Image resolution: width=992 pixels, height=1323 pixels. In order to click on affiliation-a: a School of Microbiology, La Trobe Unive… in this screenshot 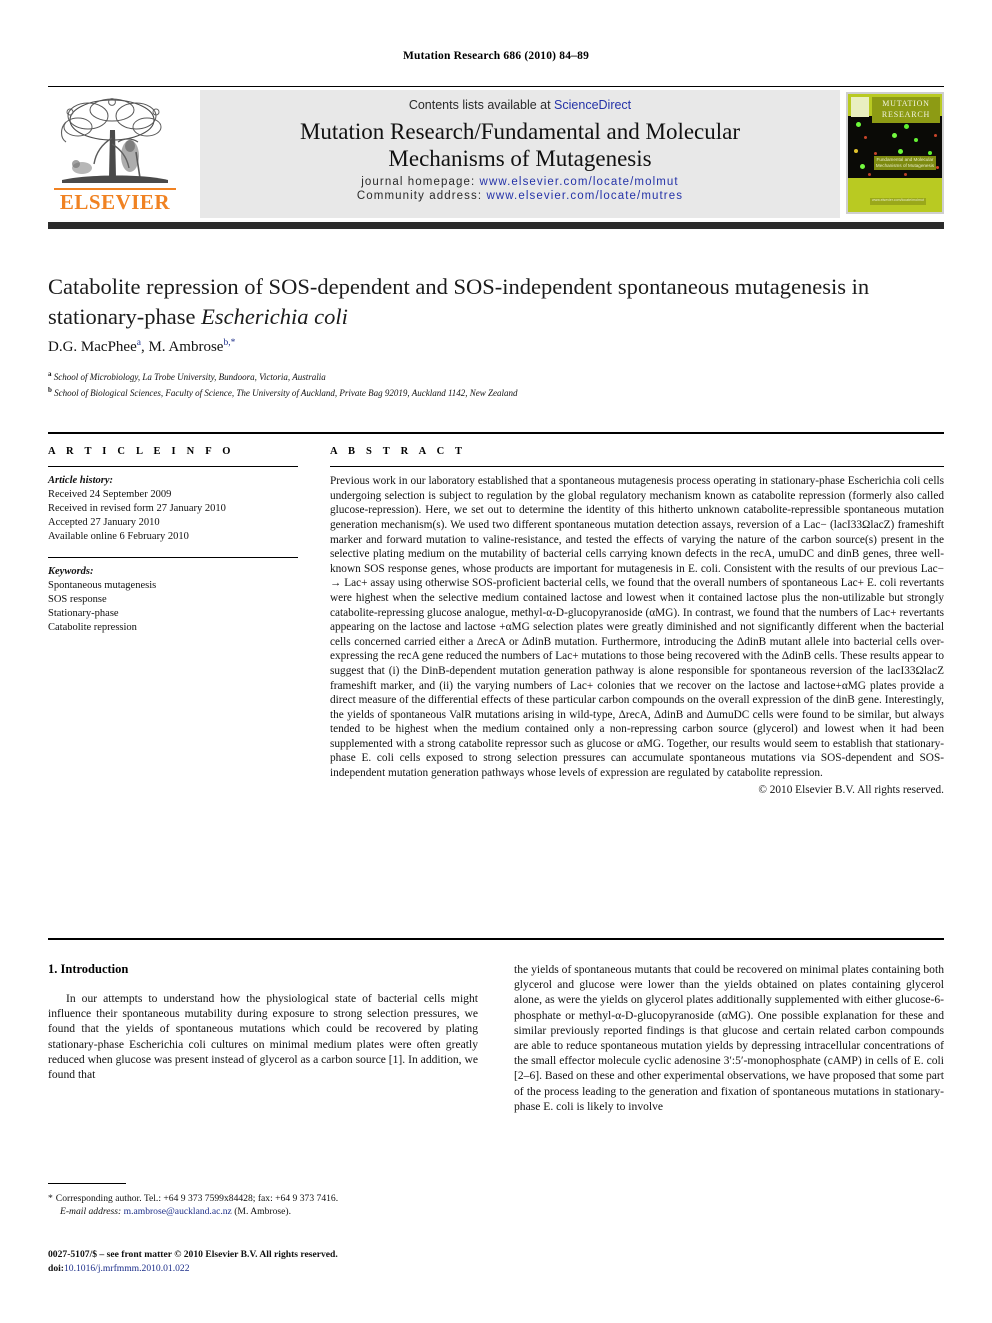, I will do `click(488, 376)`.